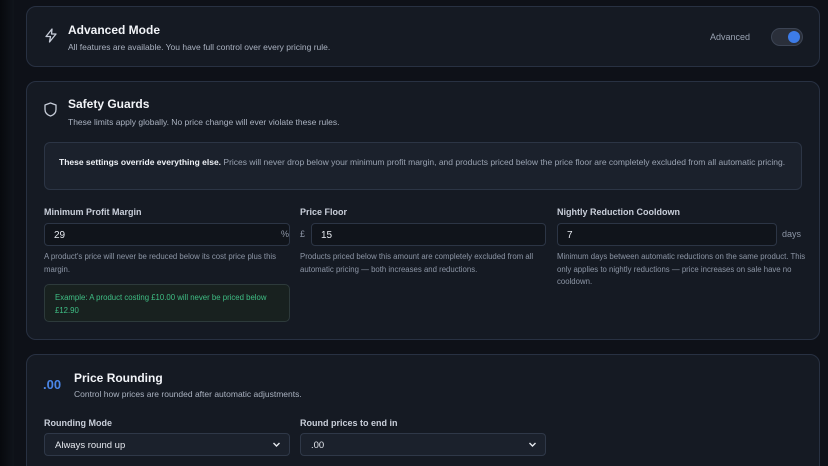  I want to click on min-margin-label: Minimum Profit Margin, so click(93, 212).